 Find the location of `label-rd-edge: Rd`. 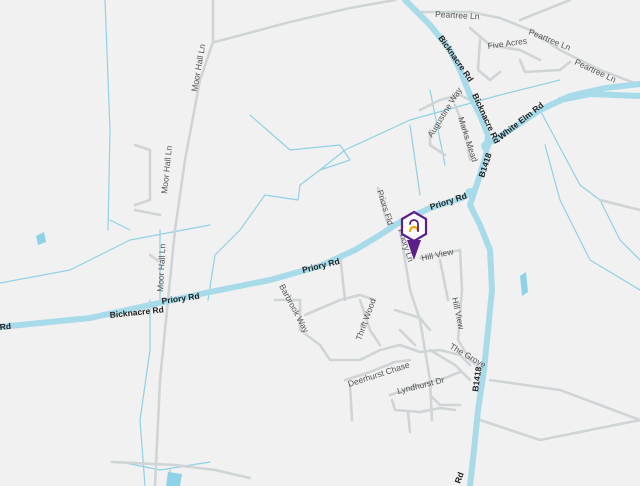

label-rd-edge: Rd is located at coordinates (5, 326).